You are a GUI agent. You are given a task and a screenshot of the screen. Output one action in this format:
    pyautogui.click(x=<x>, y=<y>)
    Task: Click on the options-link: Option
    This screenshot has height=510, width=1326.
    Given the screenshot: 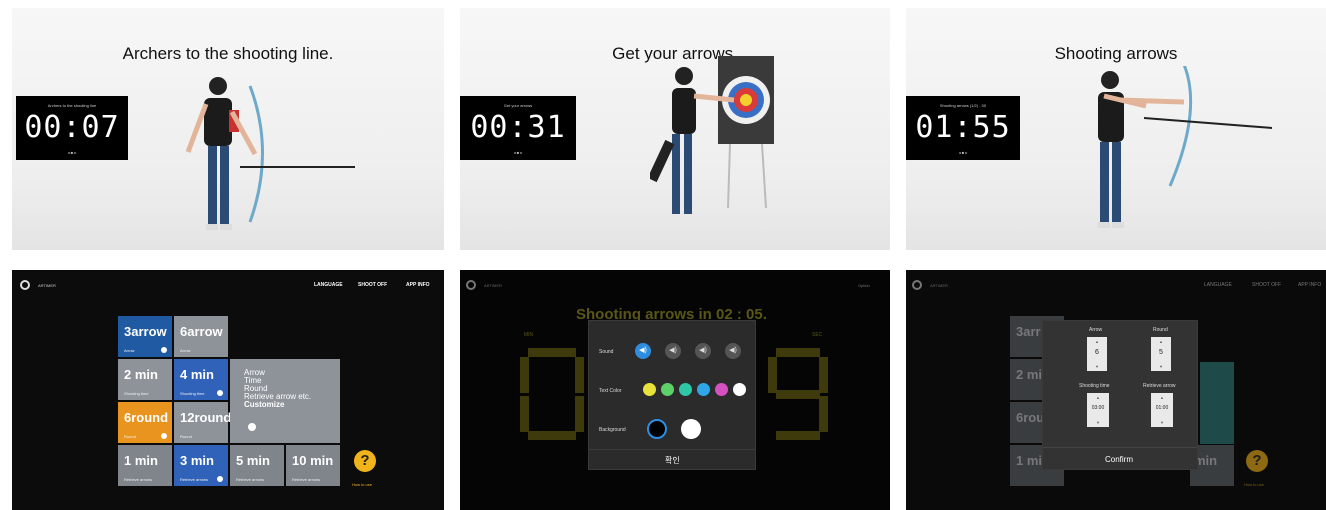 What is the action you would take?
    pyautogui.click(x=864, y=285)
    